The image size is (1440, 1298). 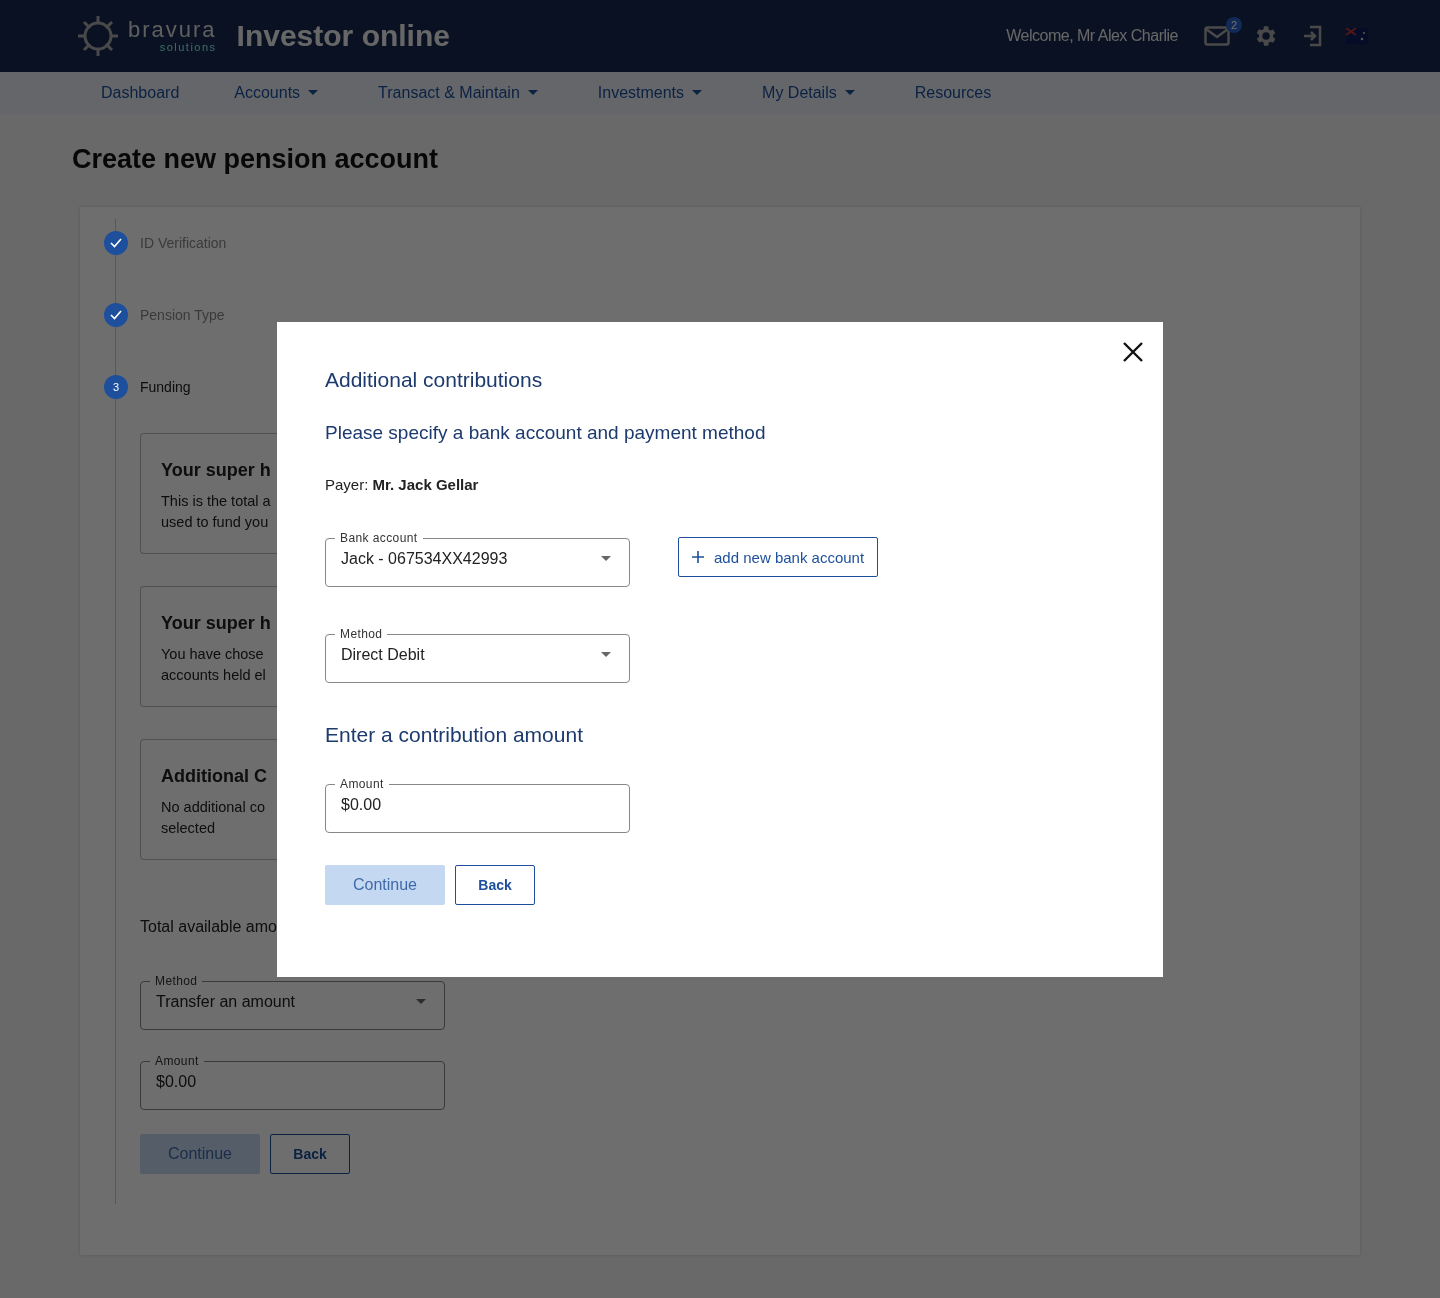 I want to click on nav-link: Dashboard, so click(x=140, y=93).